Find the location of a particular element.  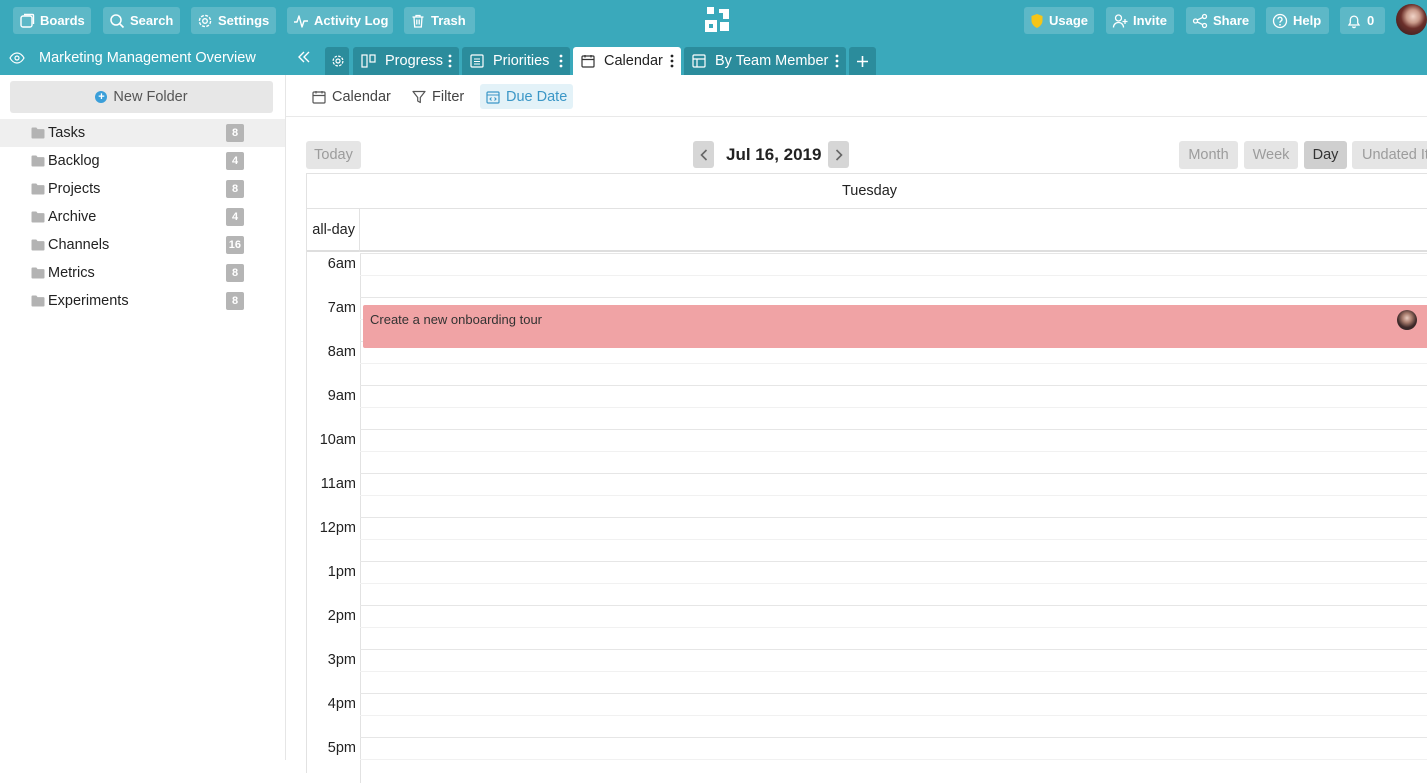

trash-icon is located at coordinates (420, 21).